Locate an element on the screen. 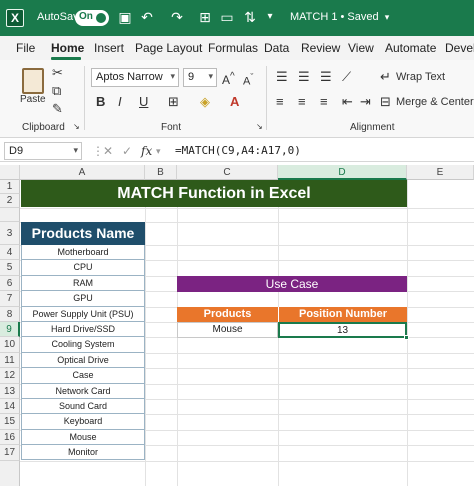  row-header-14: 14 is located at coordinates (10, 407).